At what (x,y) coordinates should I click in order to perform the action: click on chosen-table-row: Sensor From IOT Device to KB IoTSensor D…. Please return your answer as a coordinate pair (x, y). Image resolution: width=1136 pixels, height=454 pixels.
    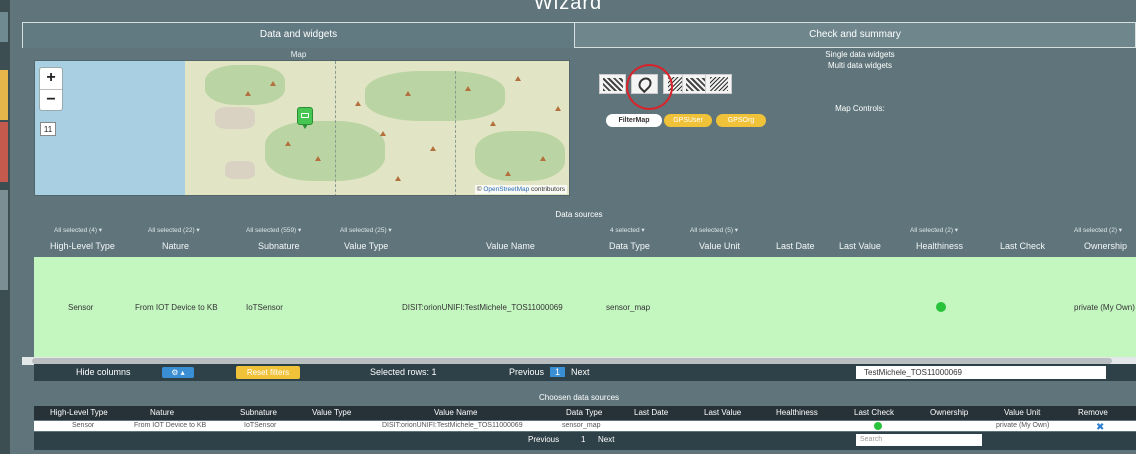
    Looking at the image, I should click on (585, 427).